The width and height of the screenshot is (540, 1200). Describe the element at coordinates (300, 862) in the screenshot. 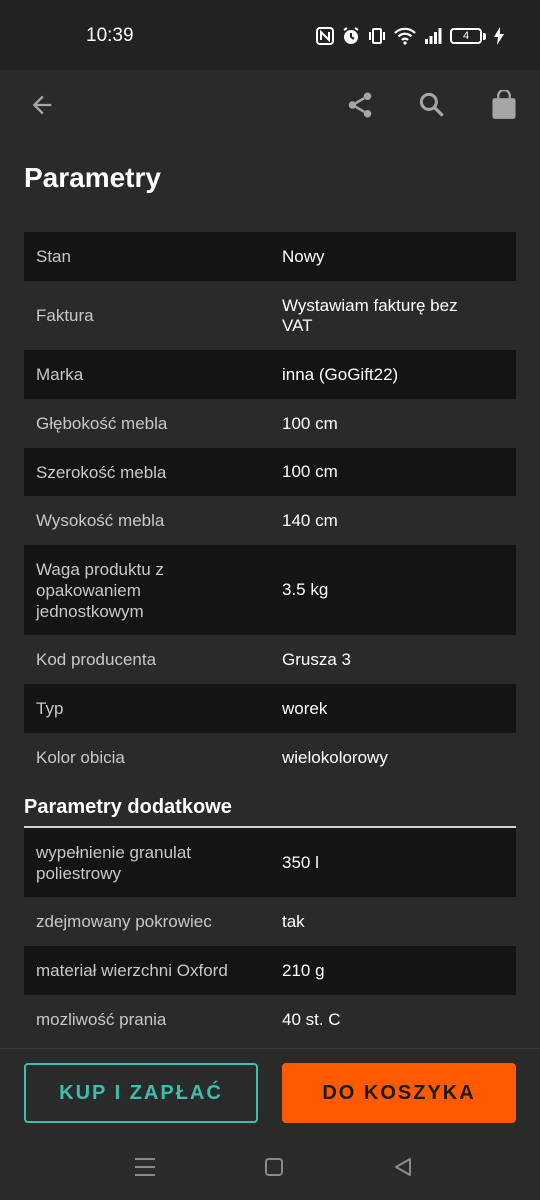

I see `param-value: 350 l` at that location.